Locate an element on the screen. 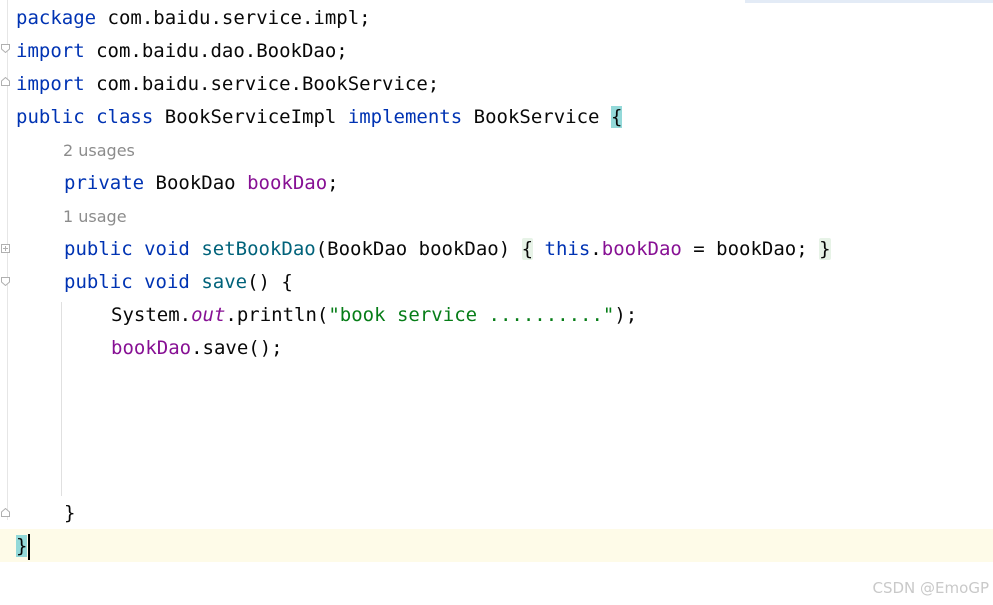 Image resolution: width=993 pixels, height=605 pixels. fold-collapsed-icon is located at coordinates (5, 248).